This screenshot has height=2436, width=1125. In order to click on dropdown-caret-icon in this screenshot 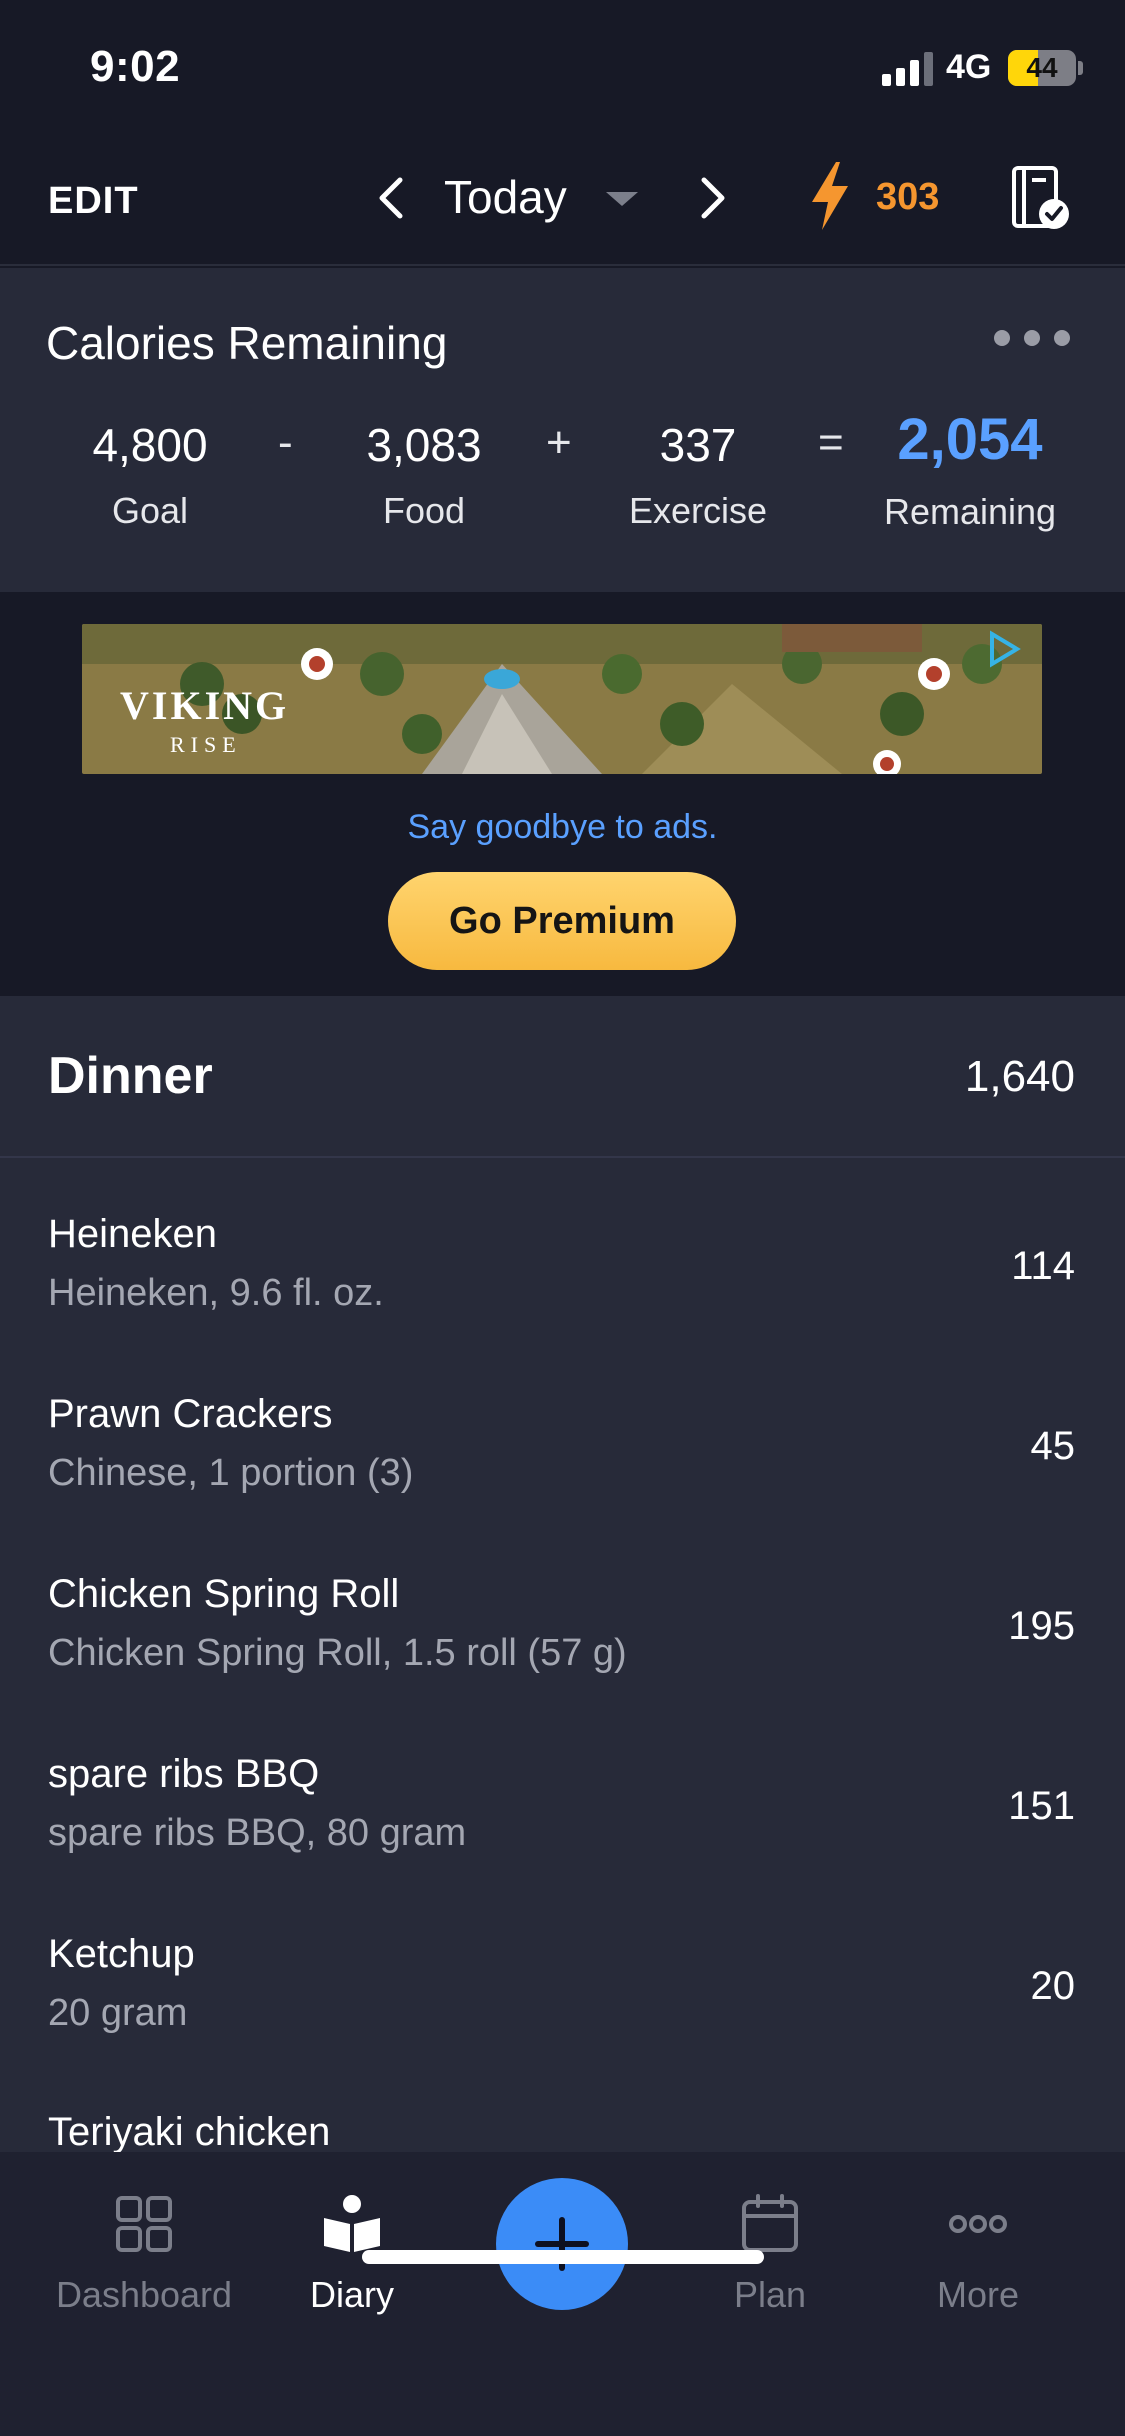, I will do `click(622, 199)`.